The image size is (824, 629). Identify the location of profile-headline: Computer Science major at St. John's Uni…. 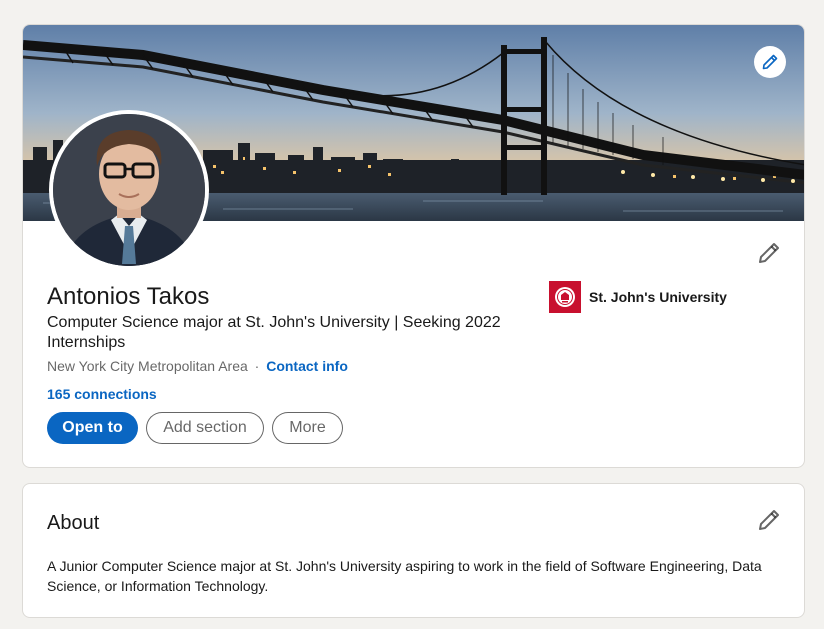
(274, 332).